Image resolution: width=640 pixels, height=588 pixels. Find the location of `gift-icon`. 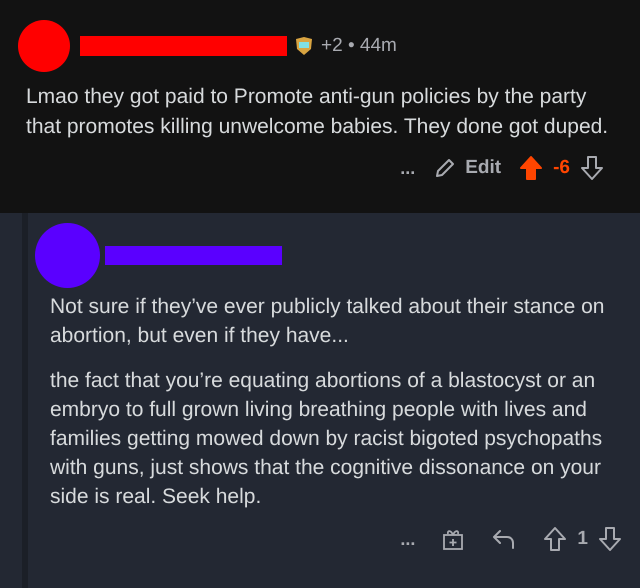

gift-icon is located at coordinates (453, 539).